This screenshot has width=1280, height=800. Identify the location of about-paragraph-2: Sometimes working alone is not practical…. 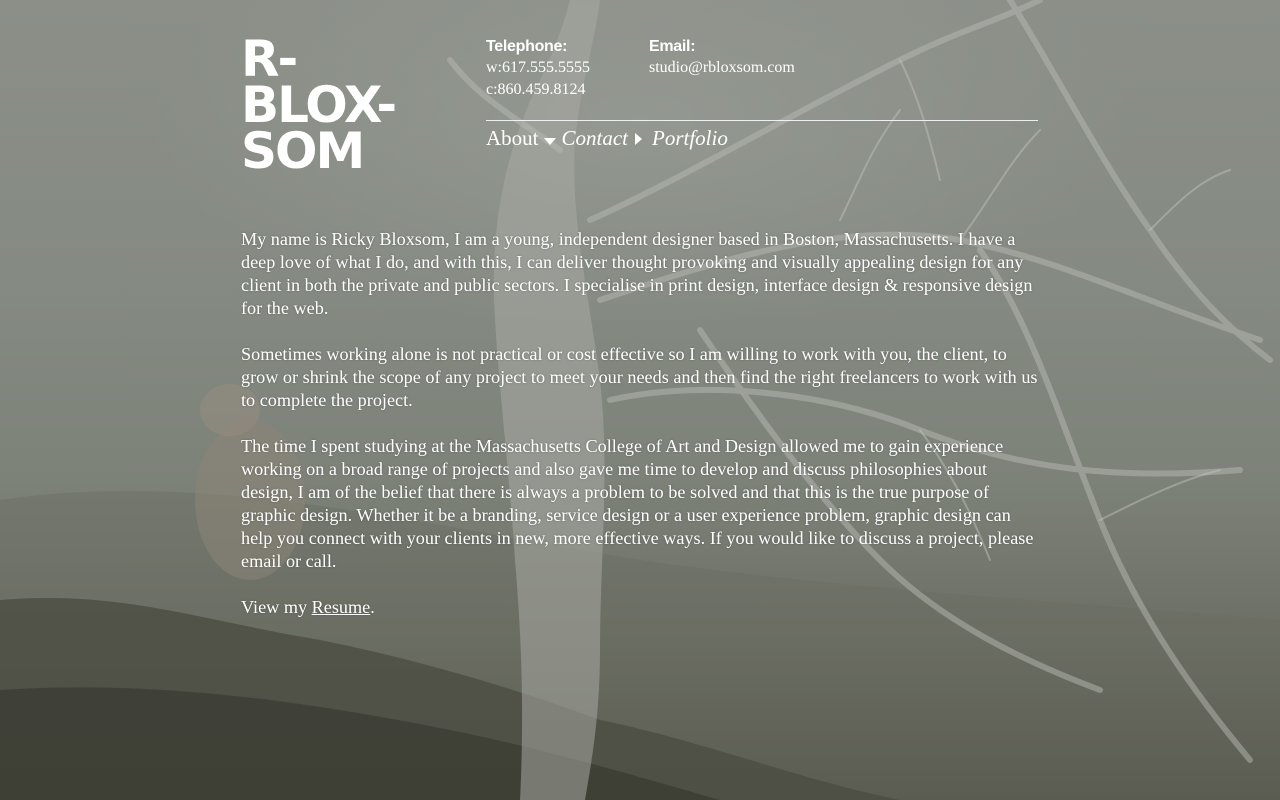
(639, 377).